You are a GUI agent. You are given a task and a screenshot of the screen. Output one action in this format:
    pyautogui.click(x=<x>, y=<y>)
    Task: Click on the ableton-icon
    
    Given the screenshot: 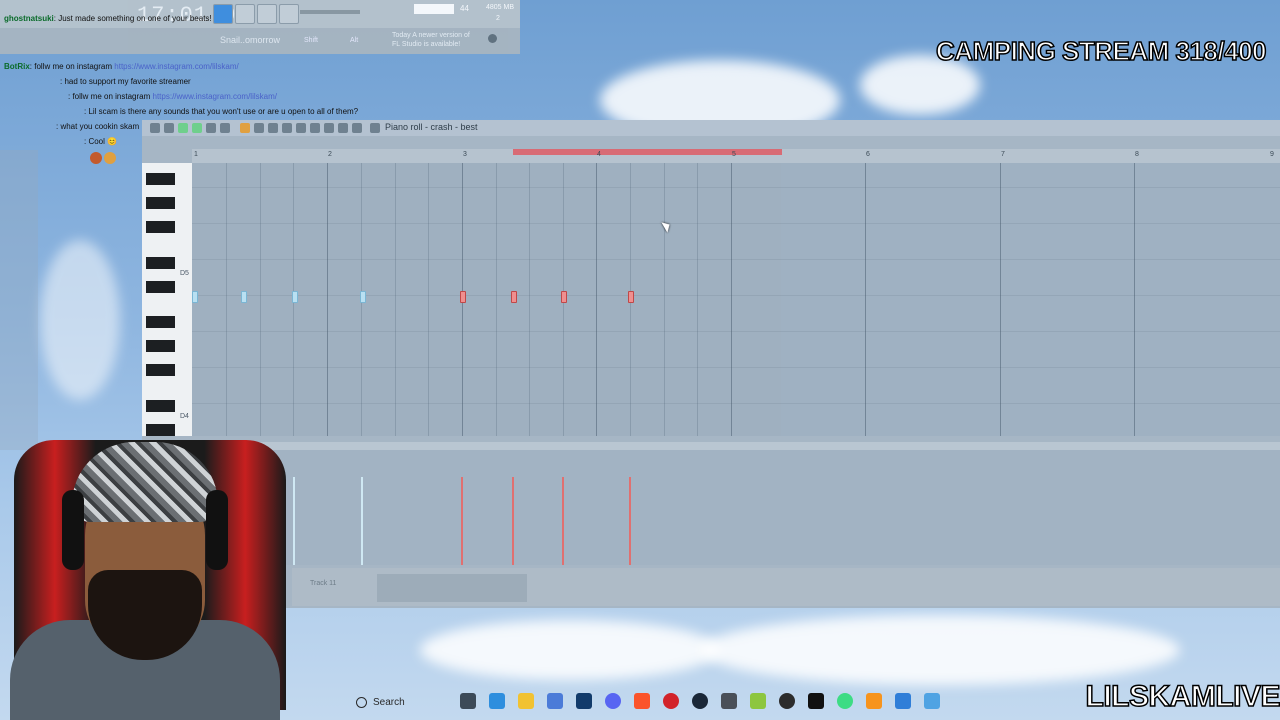 What is the action you would take?
    pyautogui.click(x=903, y=701)
    